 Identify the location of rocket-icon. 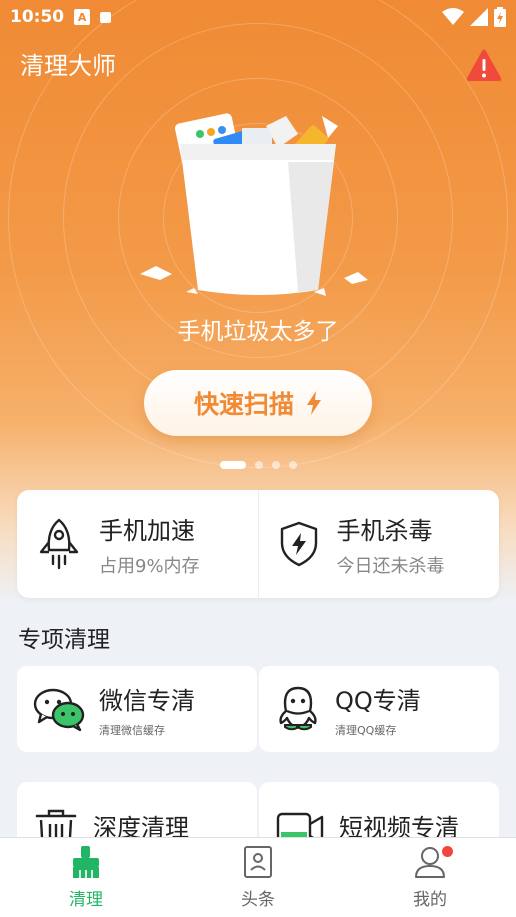
(59, 544).